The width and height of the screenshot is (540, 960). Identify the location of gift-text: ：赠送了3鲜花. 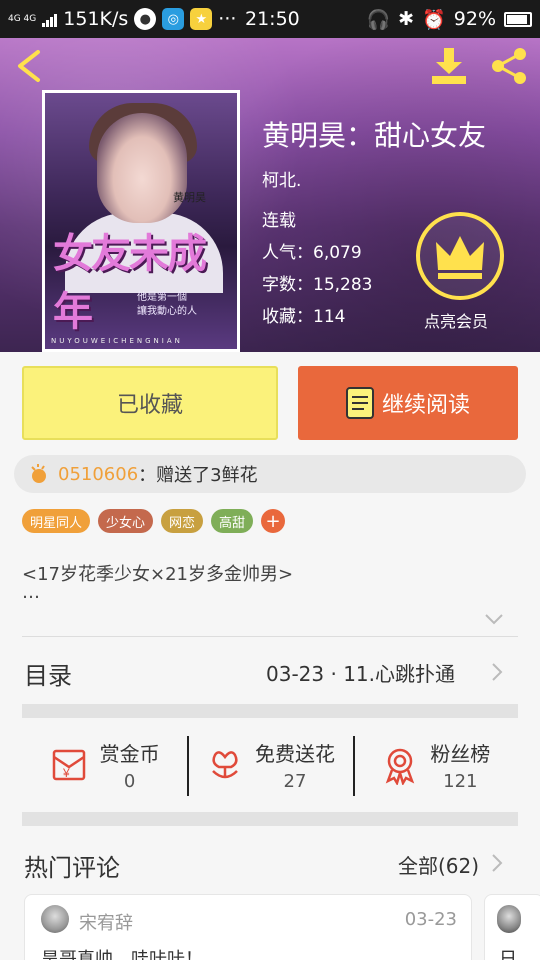
(198, 475).